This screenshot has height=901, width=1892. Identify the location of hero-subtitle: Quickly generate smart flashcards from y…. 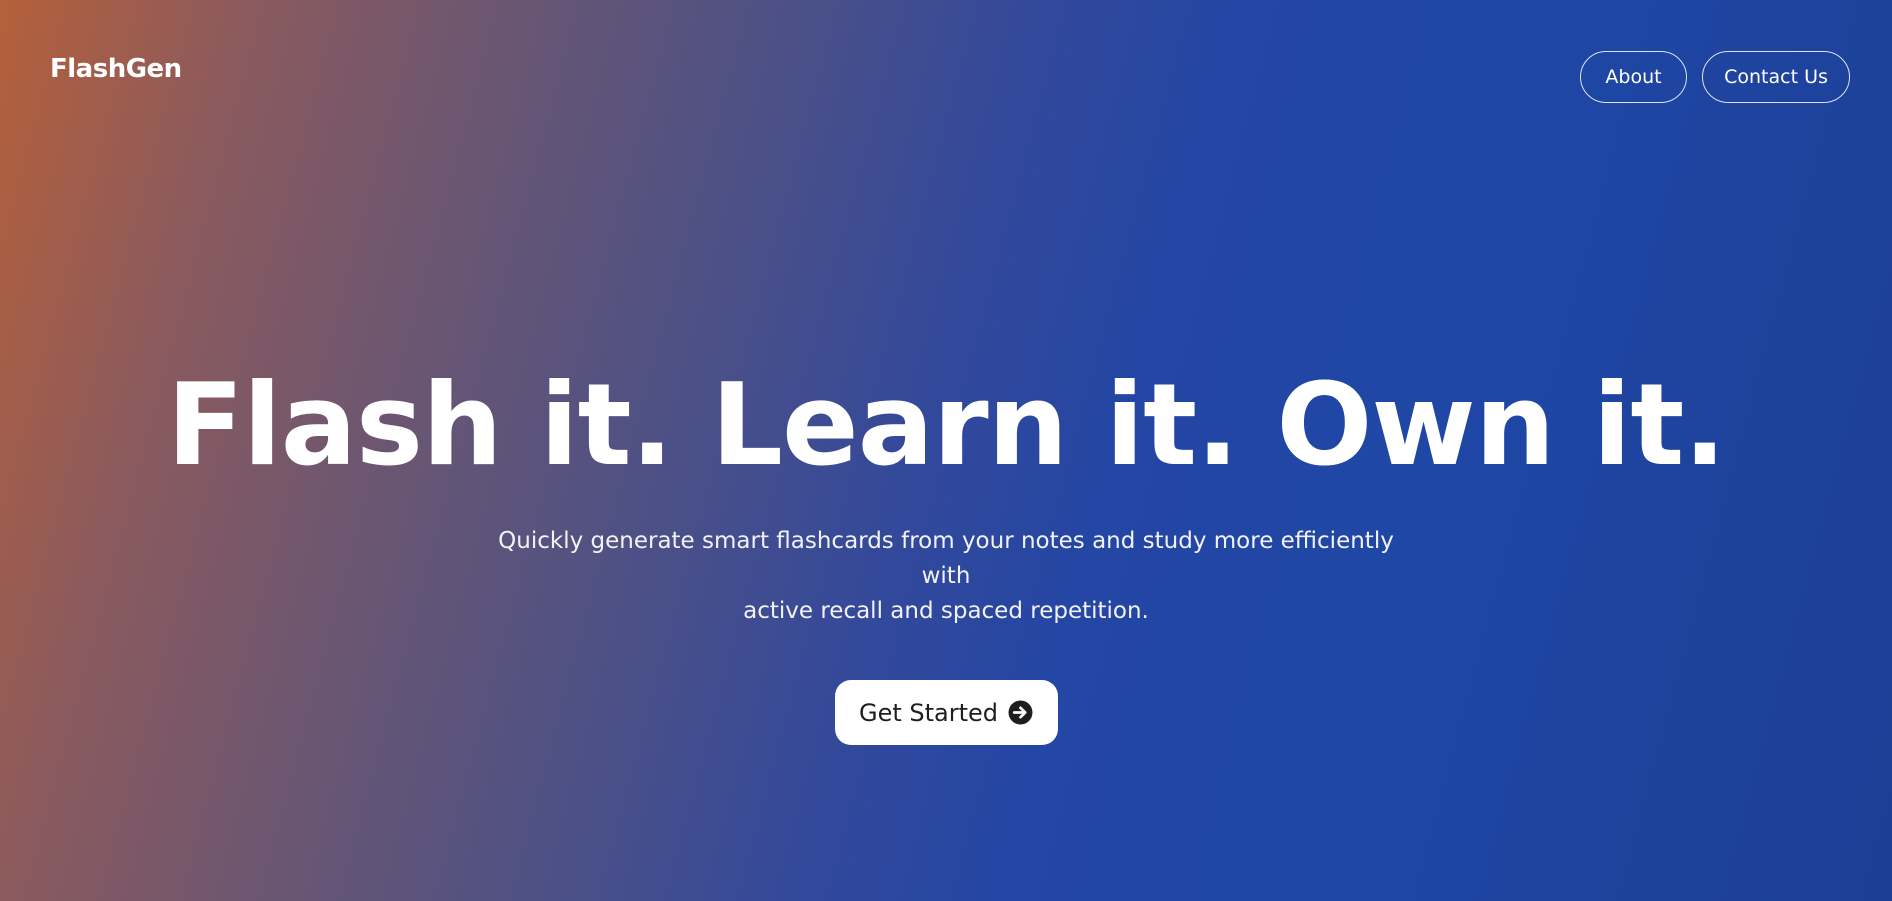
(946, 576).